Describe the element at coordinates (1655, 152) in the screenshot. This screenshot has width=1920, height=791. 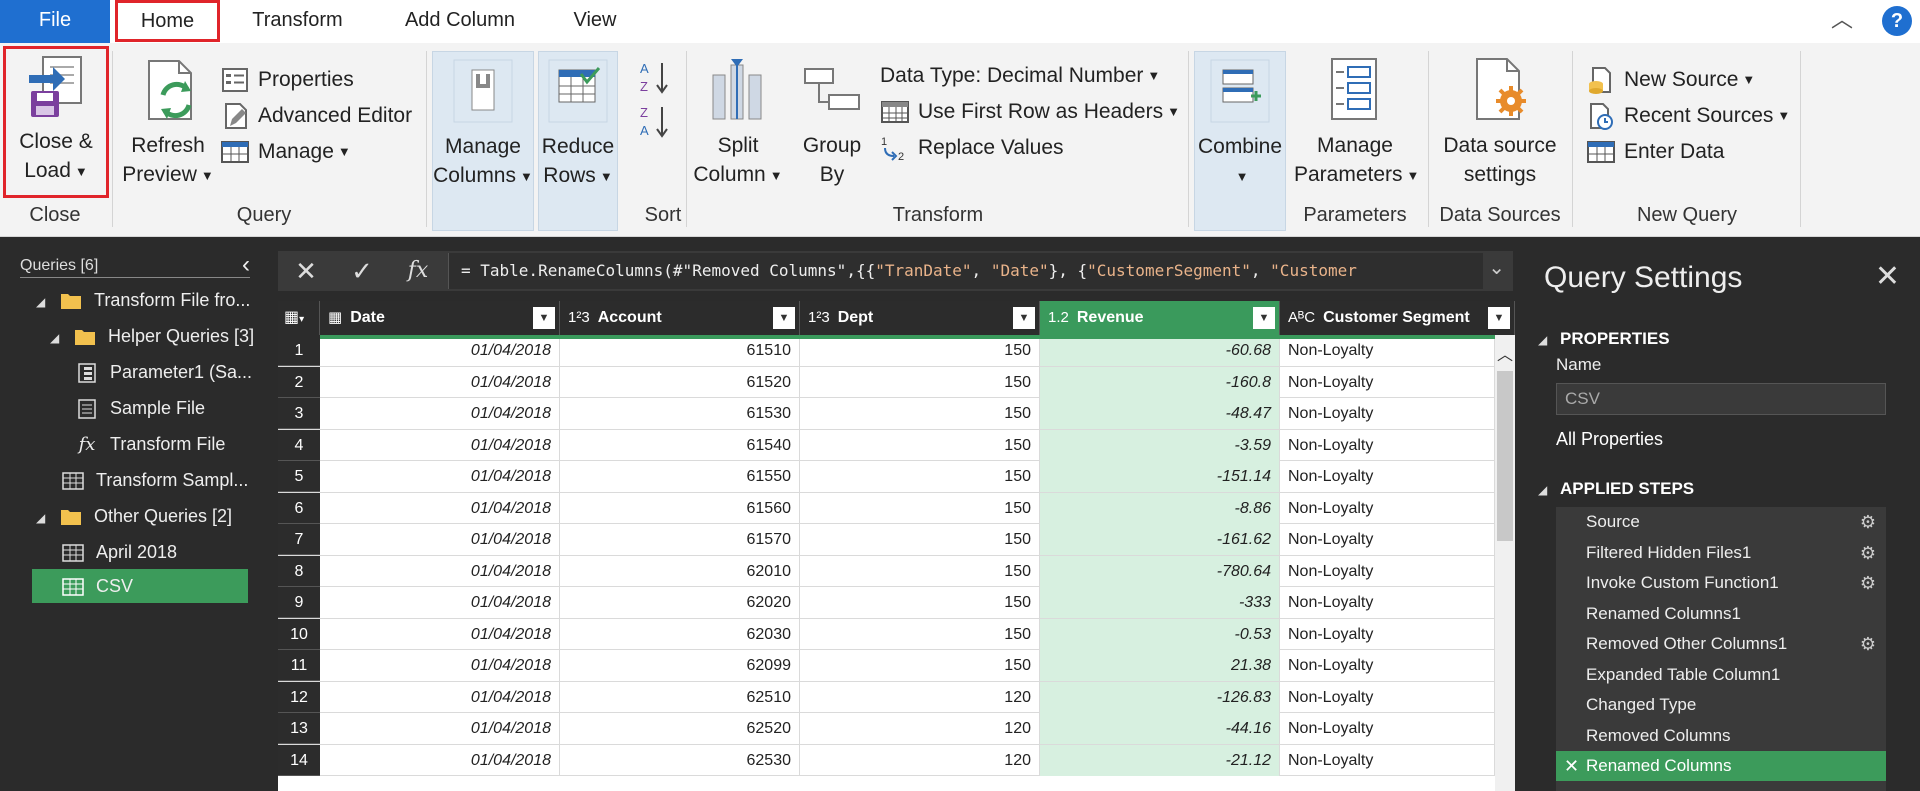
I see `enter-data-button: Enter Data` at that location.